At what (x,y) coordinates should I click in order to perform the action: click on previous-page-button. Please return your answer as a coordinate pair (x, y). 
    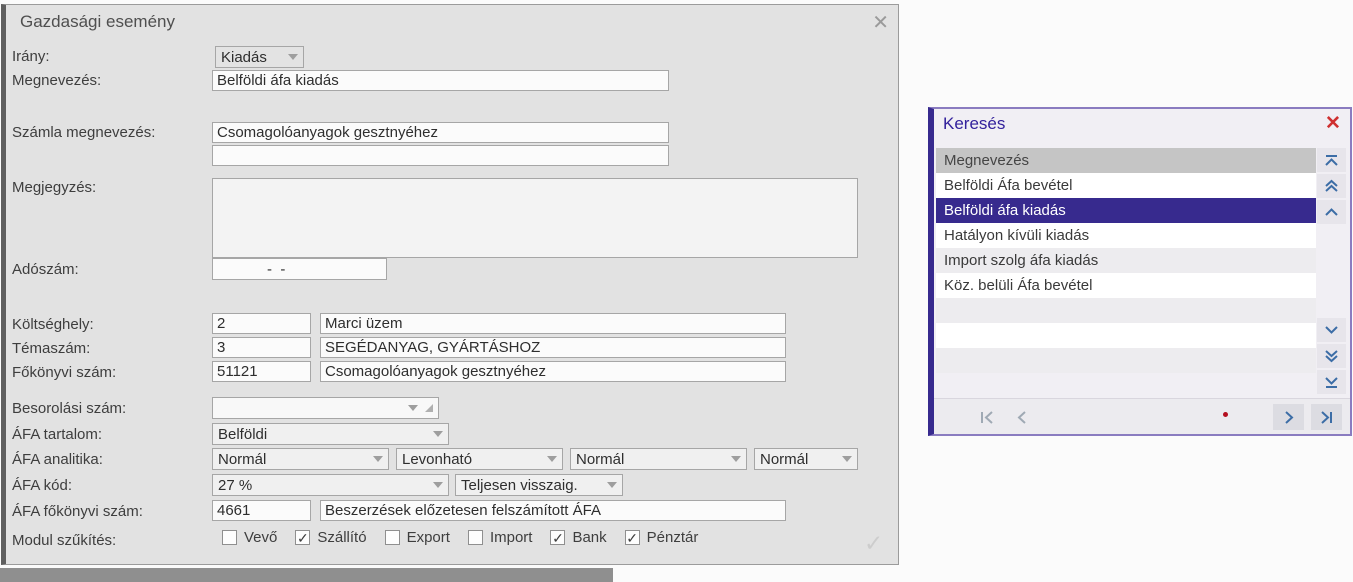
    Looking at the image, I should click on (1021, 417).